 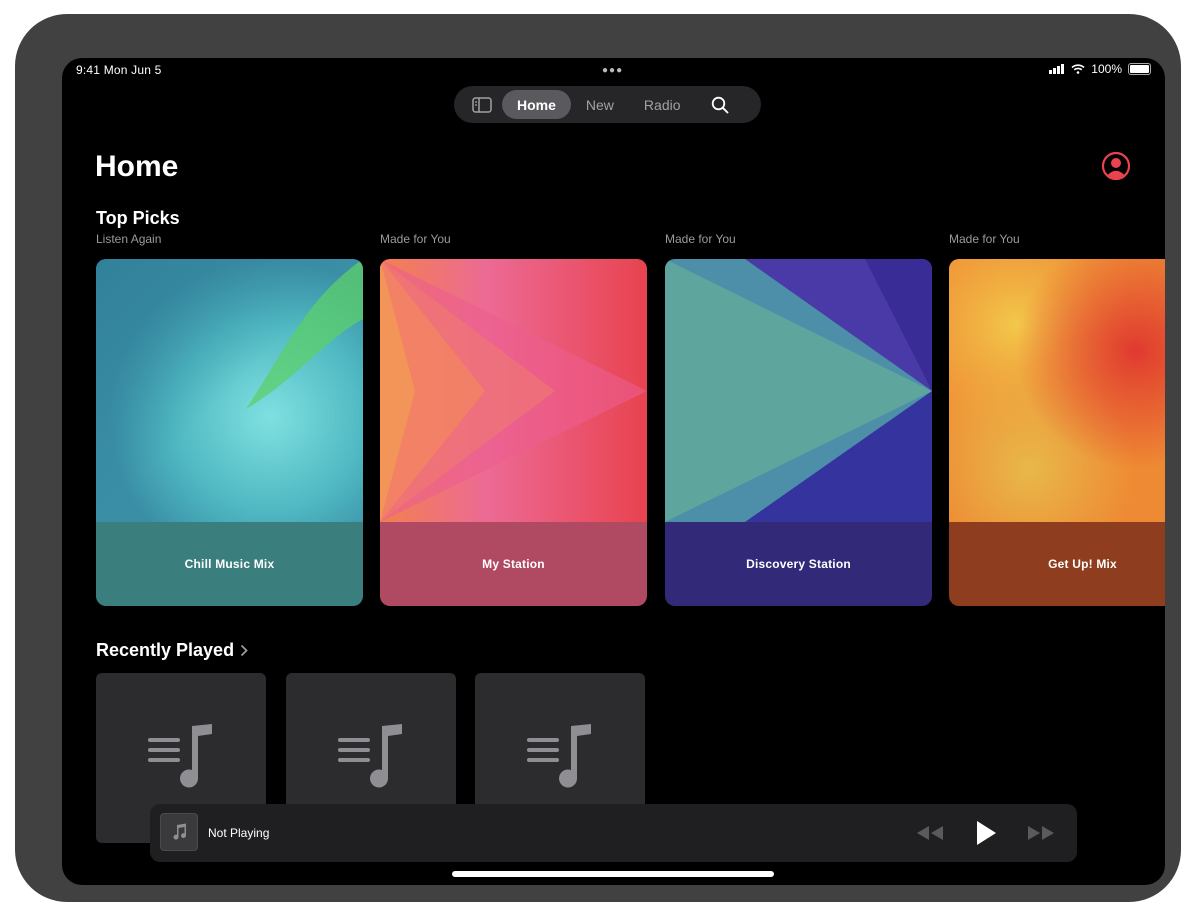 I want to click on fast-forward-icon, so click(x=1041, y=835).